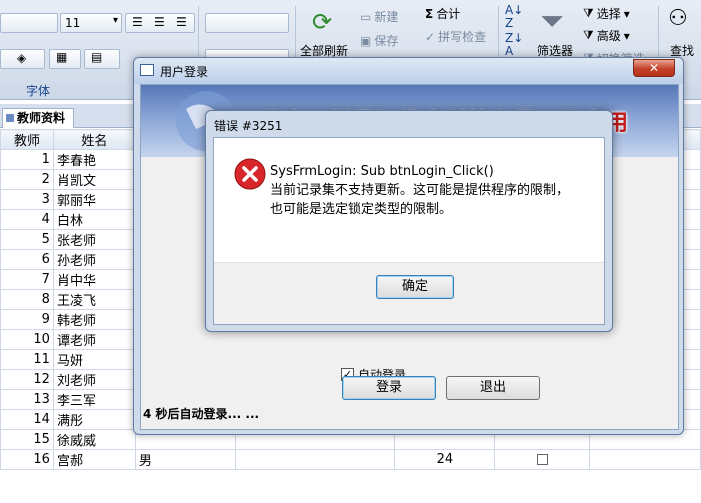 This screenshot has width=701, height=503. I want to click on column-header-id: 教师, so click(27, 139).